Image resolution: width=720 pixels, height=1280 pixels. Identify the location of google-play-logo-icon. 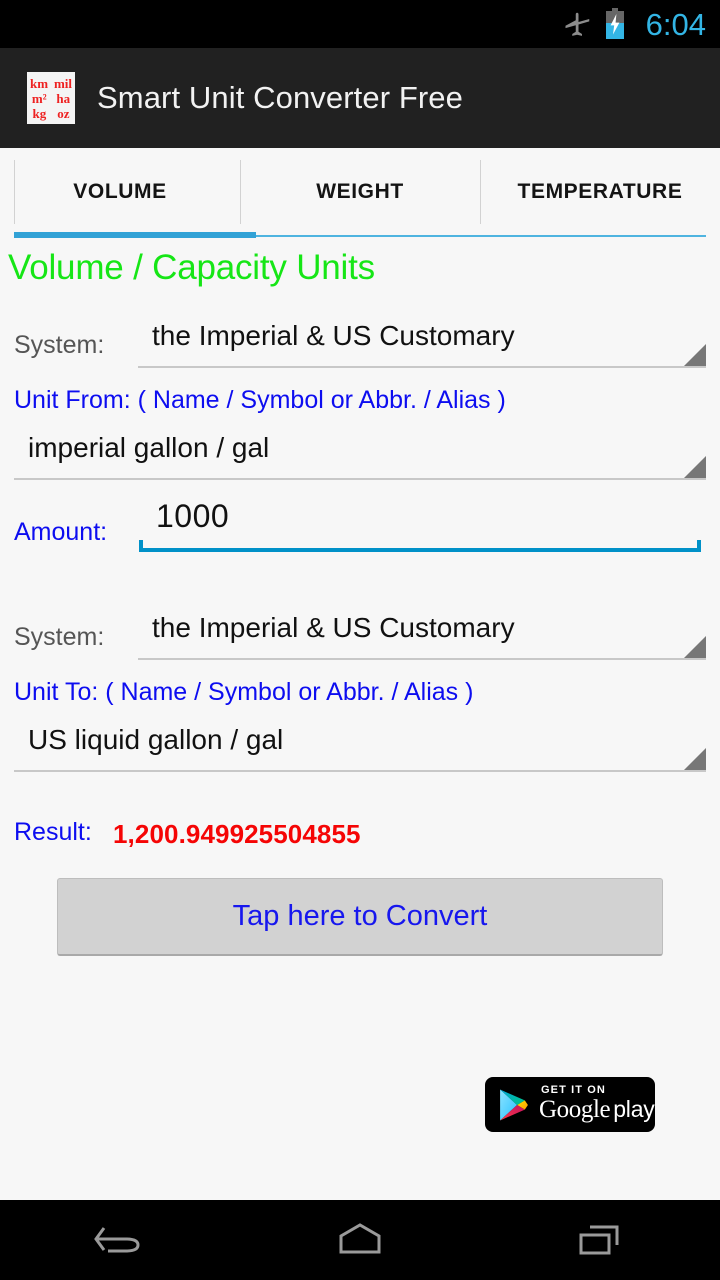
(514, 1104).